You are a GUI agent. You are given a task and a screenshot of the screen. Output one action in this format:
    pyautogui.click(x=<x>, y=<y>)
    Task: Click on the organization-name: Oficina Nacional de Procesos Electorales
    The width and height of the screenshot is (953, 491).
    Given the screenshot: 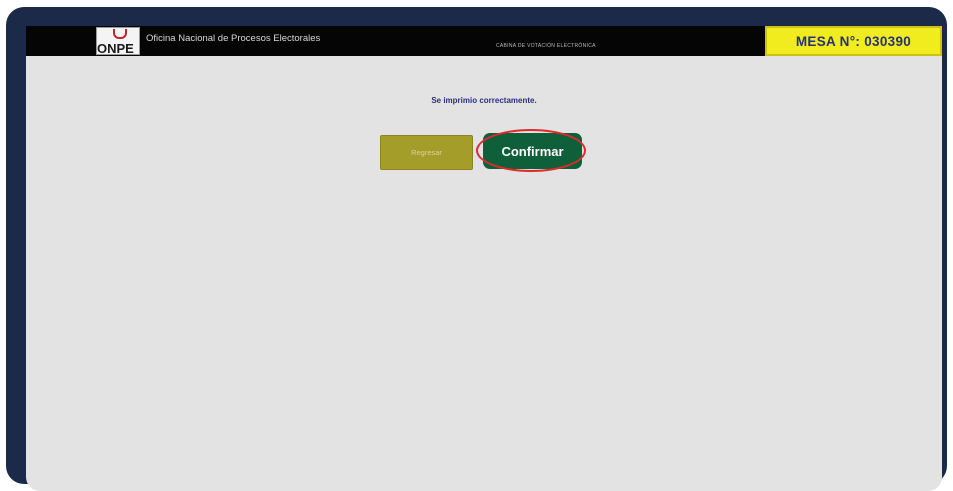 What is the action you would take?
    pyautogui.click(x=233, y=38)
    